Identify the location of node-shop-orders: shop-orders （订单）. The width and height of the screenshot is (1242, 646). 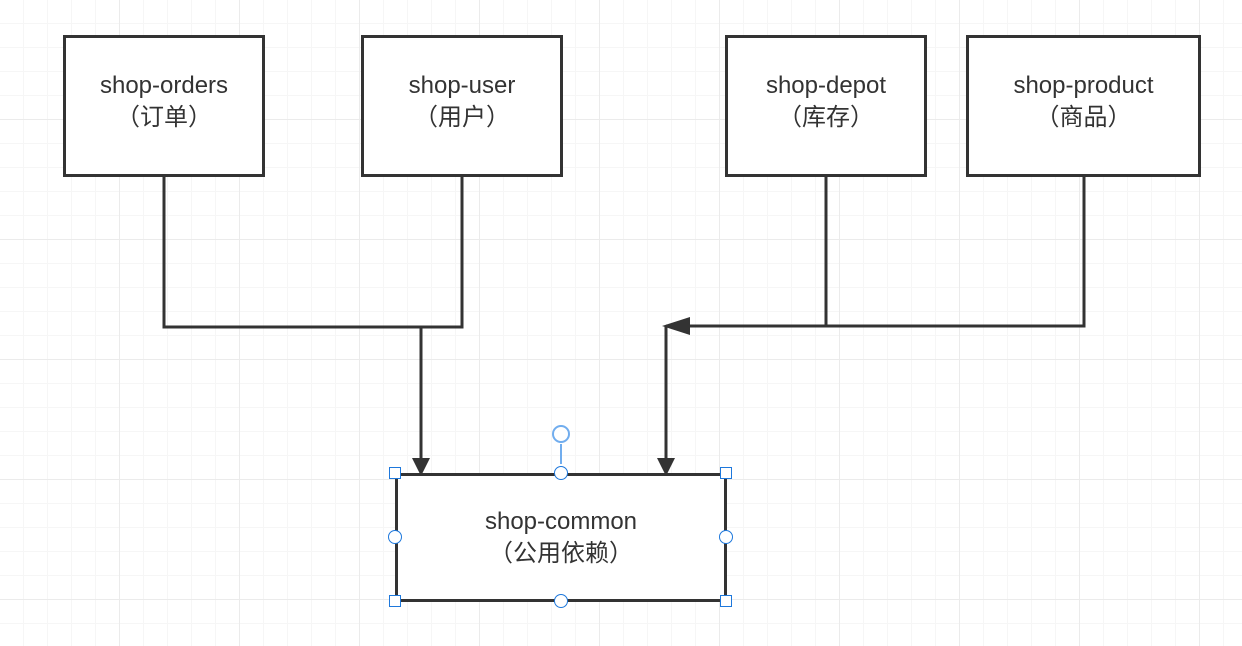
(164, 106).